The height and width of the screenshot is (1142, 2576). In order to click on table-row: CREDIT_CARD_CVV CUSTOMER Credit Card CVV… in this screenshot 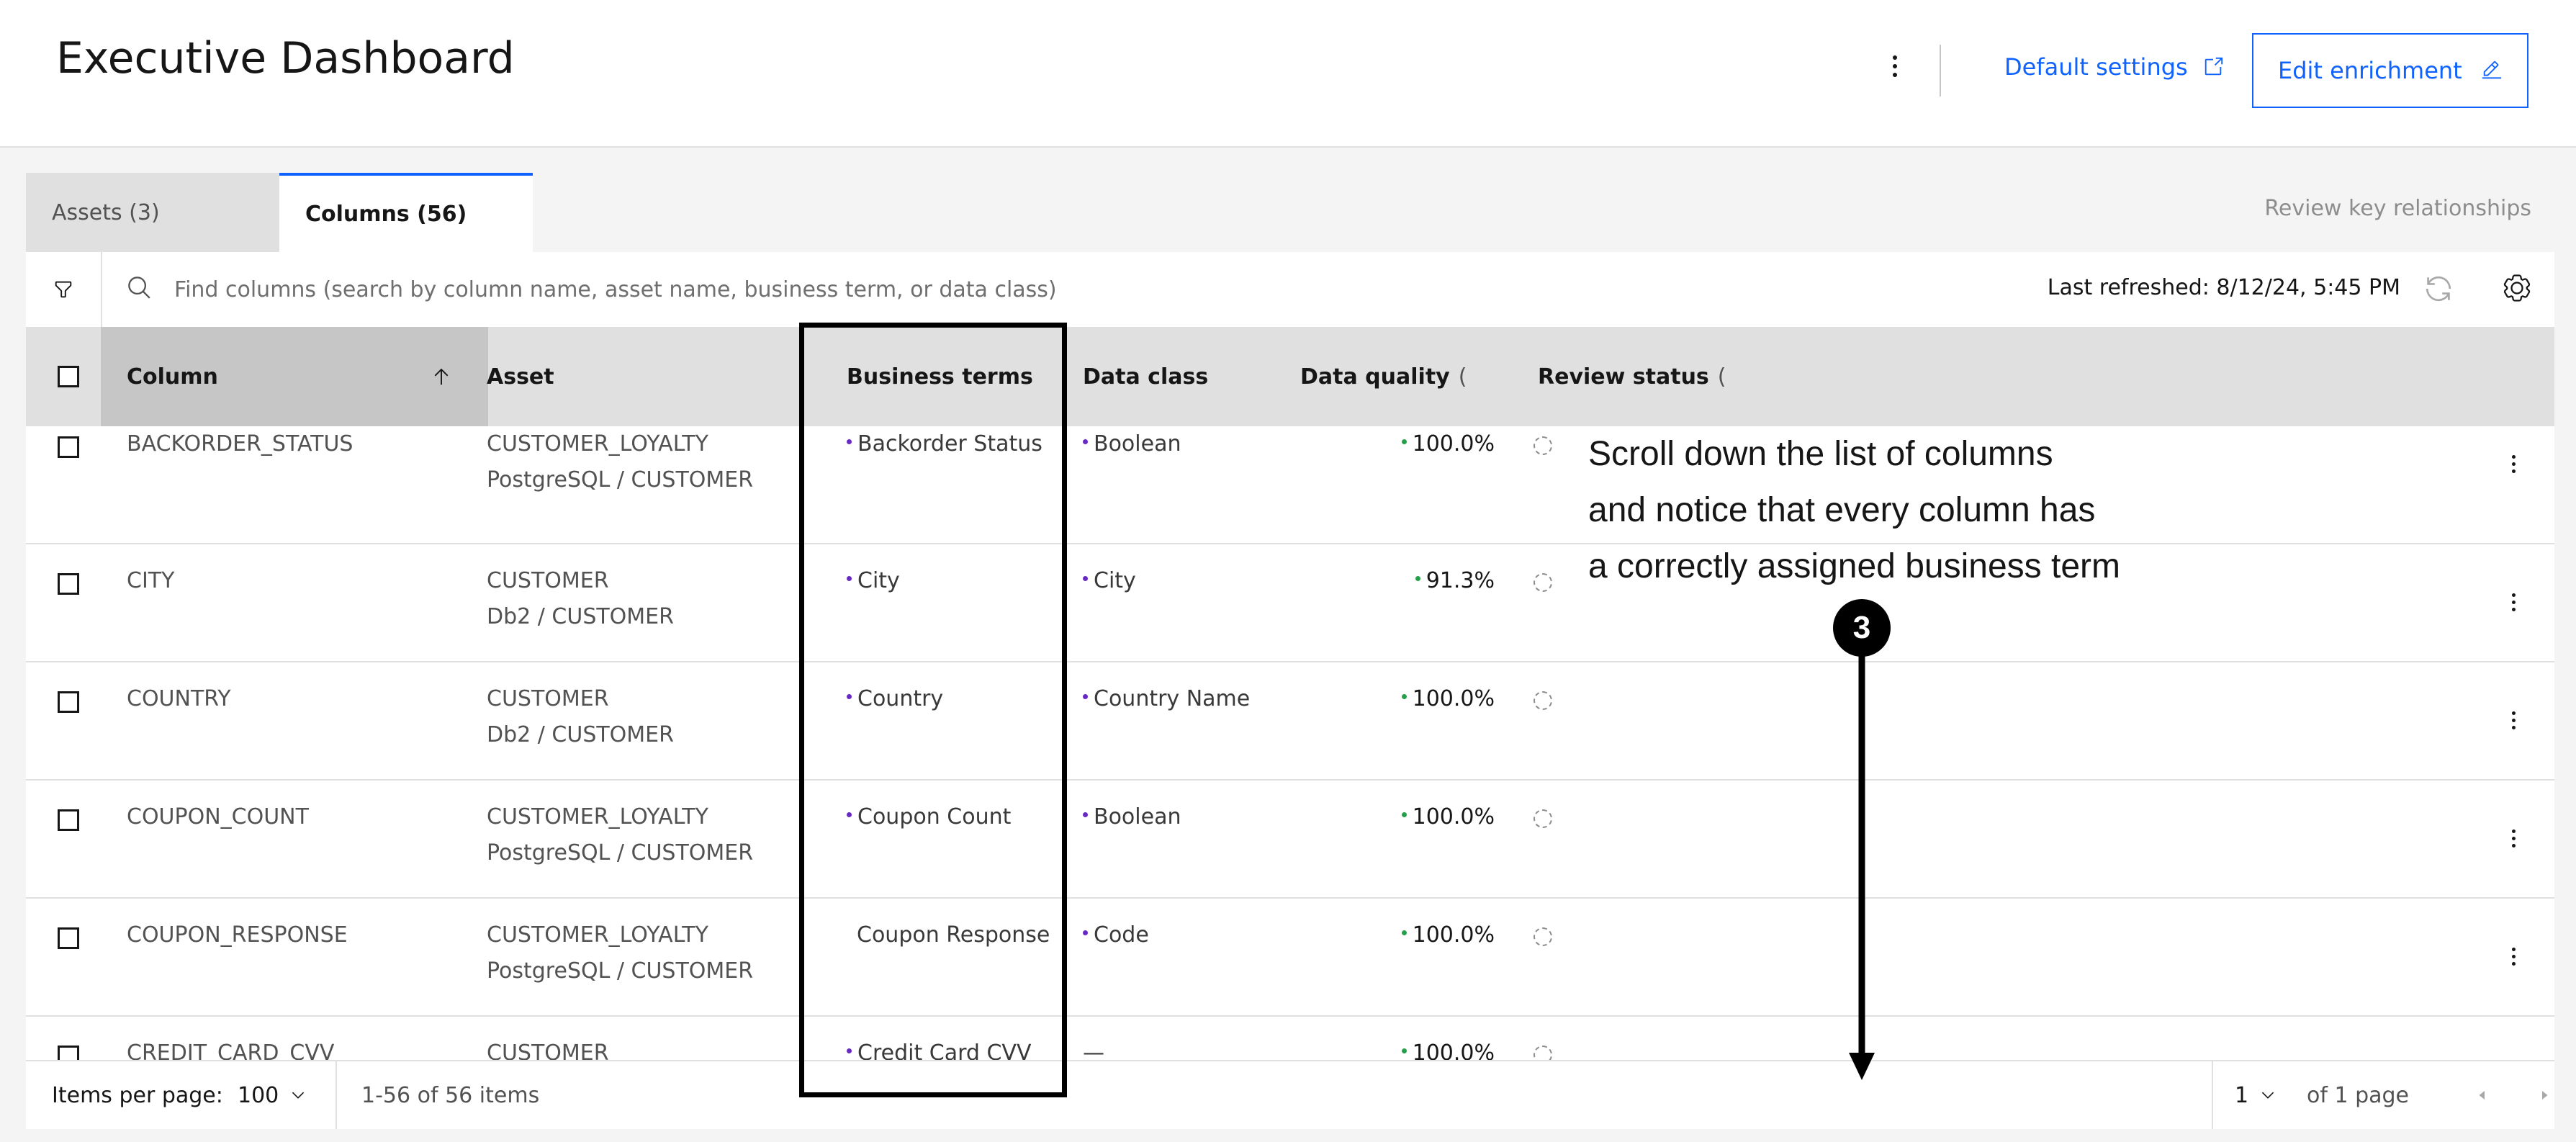, I will do `click(1290, 1038)`.